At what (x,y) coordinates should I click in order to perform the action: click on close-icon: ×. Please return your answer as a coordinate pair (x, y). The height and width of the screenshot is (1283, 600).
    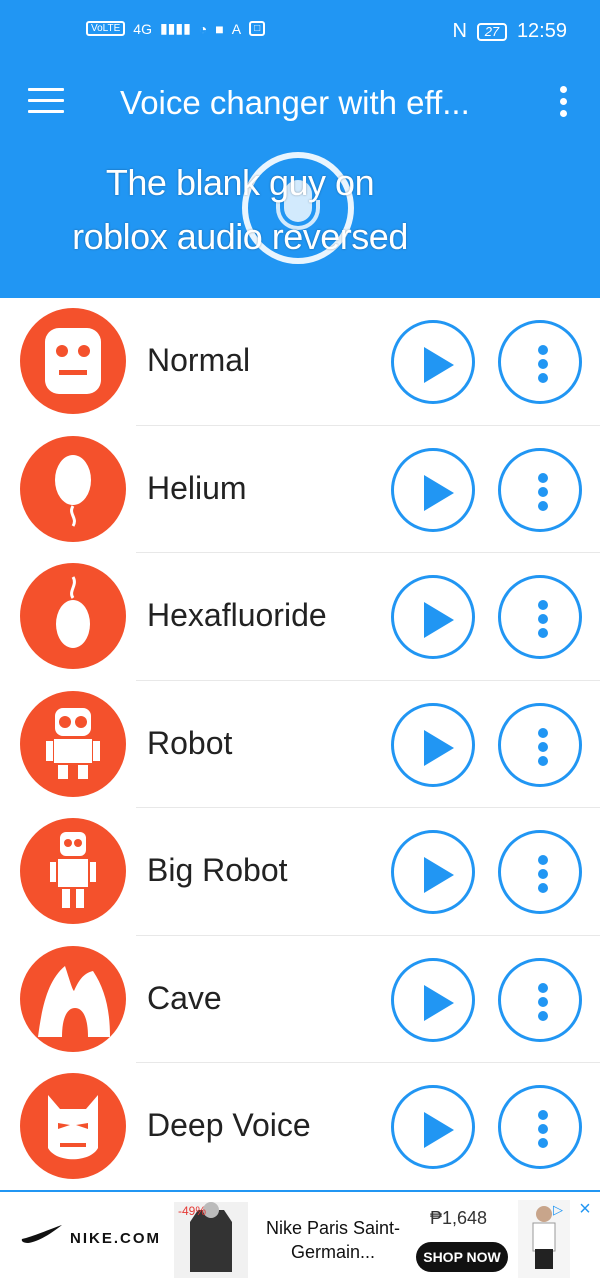
    Looking at the image, I should click on (585, 1209).